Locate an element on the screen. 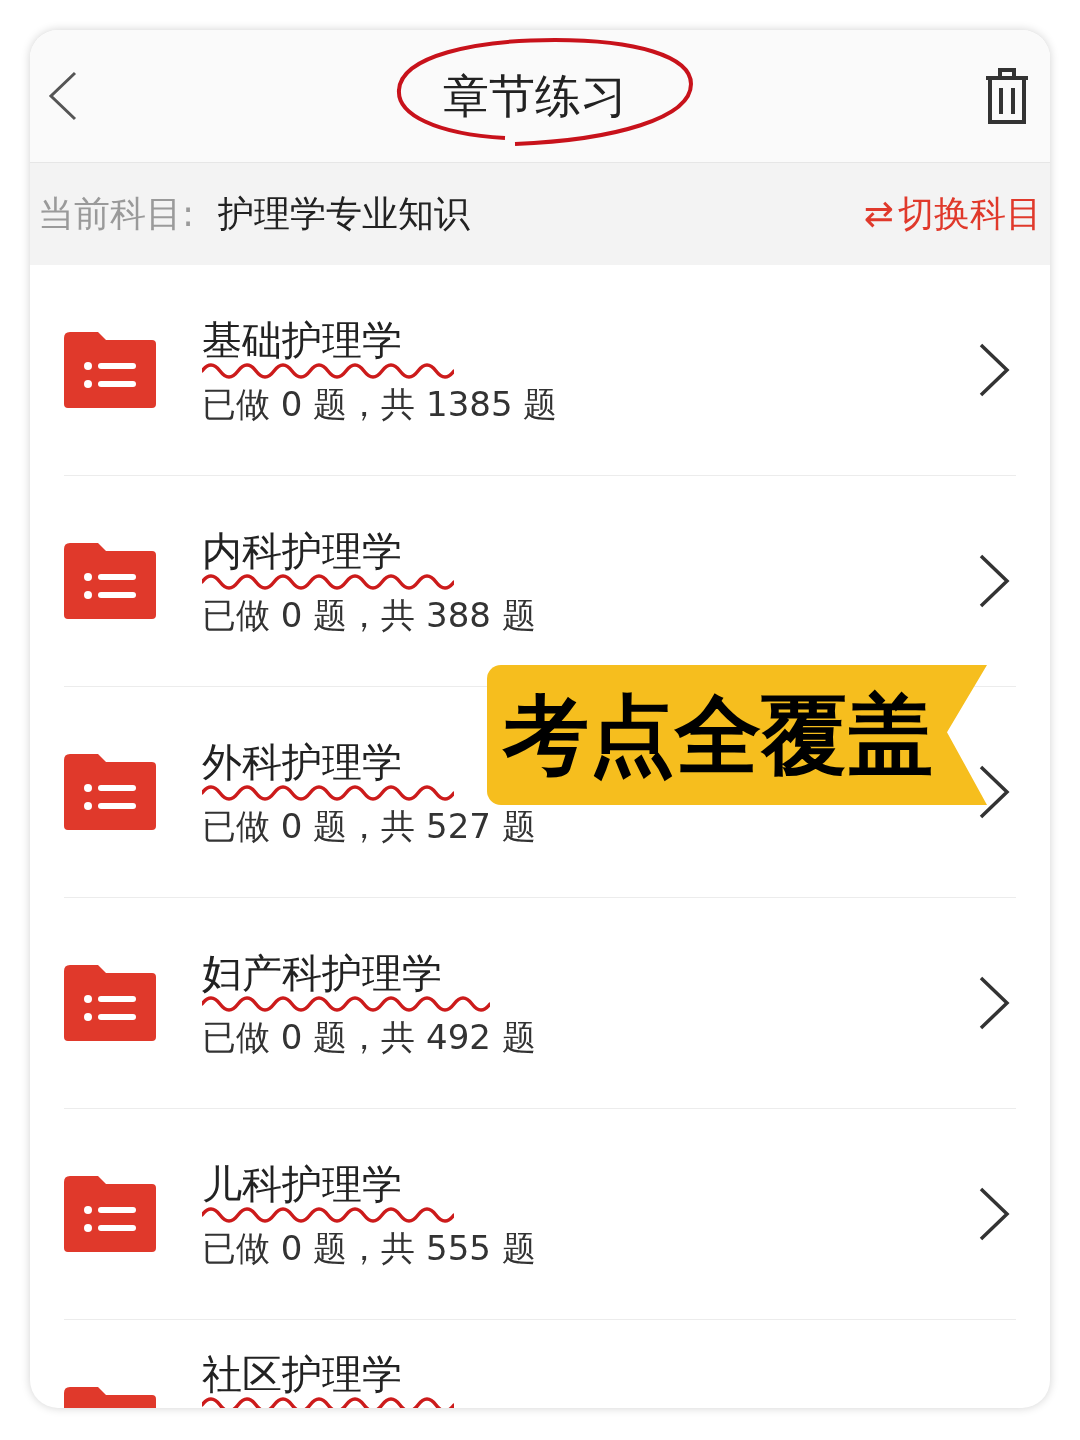  switch-subject-link: ⇄切换科目 is located at coordinates (952, 214).